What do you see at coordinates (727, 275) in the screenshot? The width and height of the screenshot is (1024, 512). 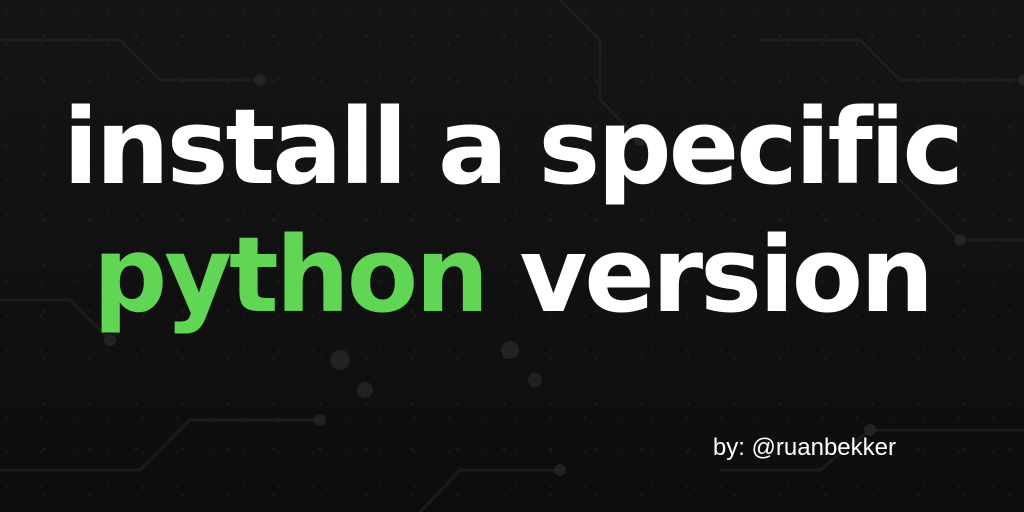 I see `headline-line-2-rest: version` at bounding box center [727, 275].